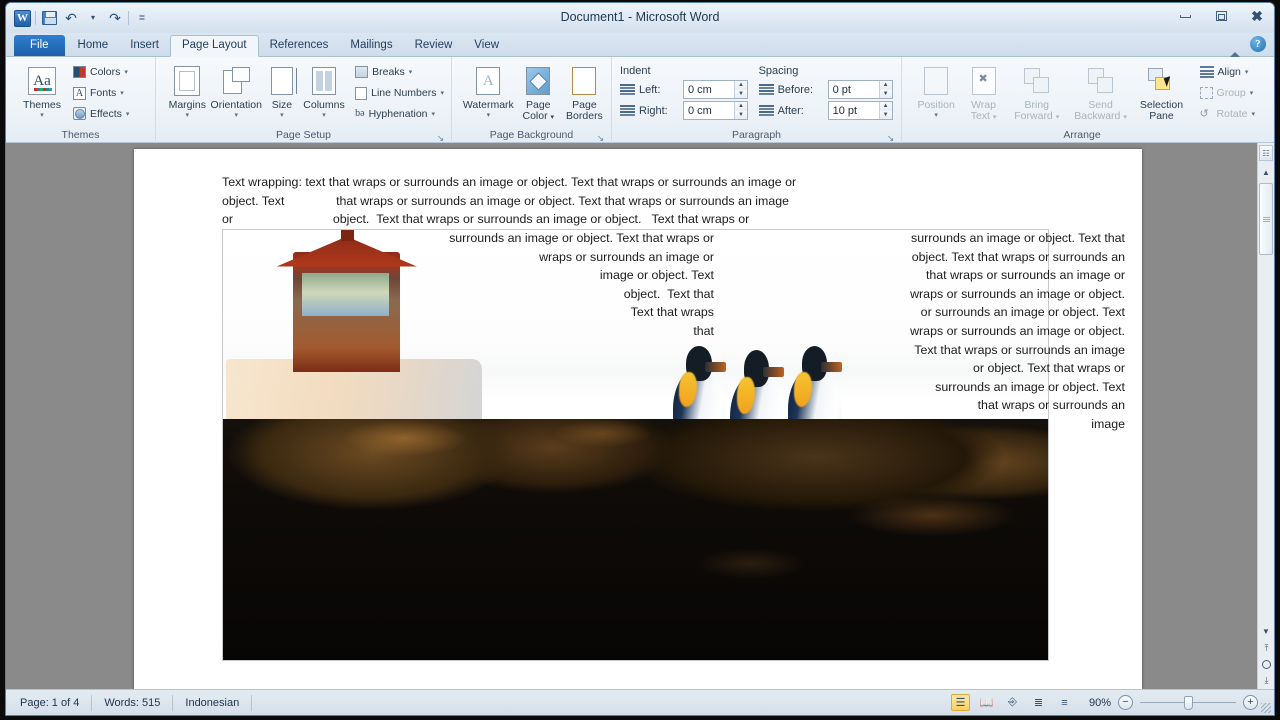  What do you see at coordinates (885, 89) in the screenshot?
I see `spacing-before-spin-buttons: ▲ ▼` at bounding box center [885, 89].